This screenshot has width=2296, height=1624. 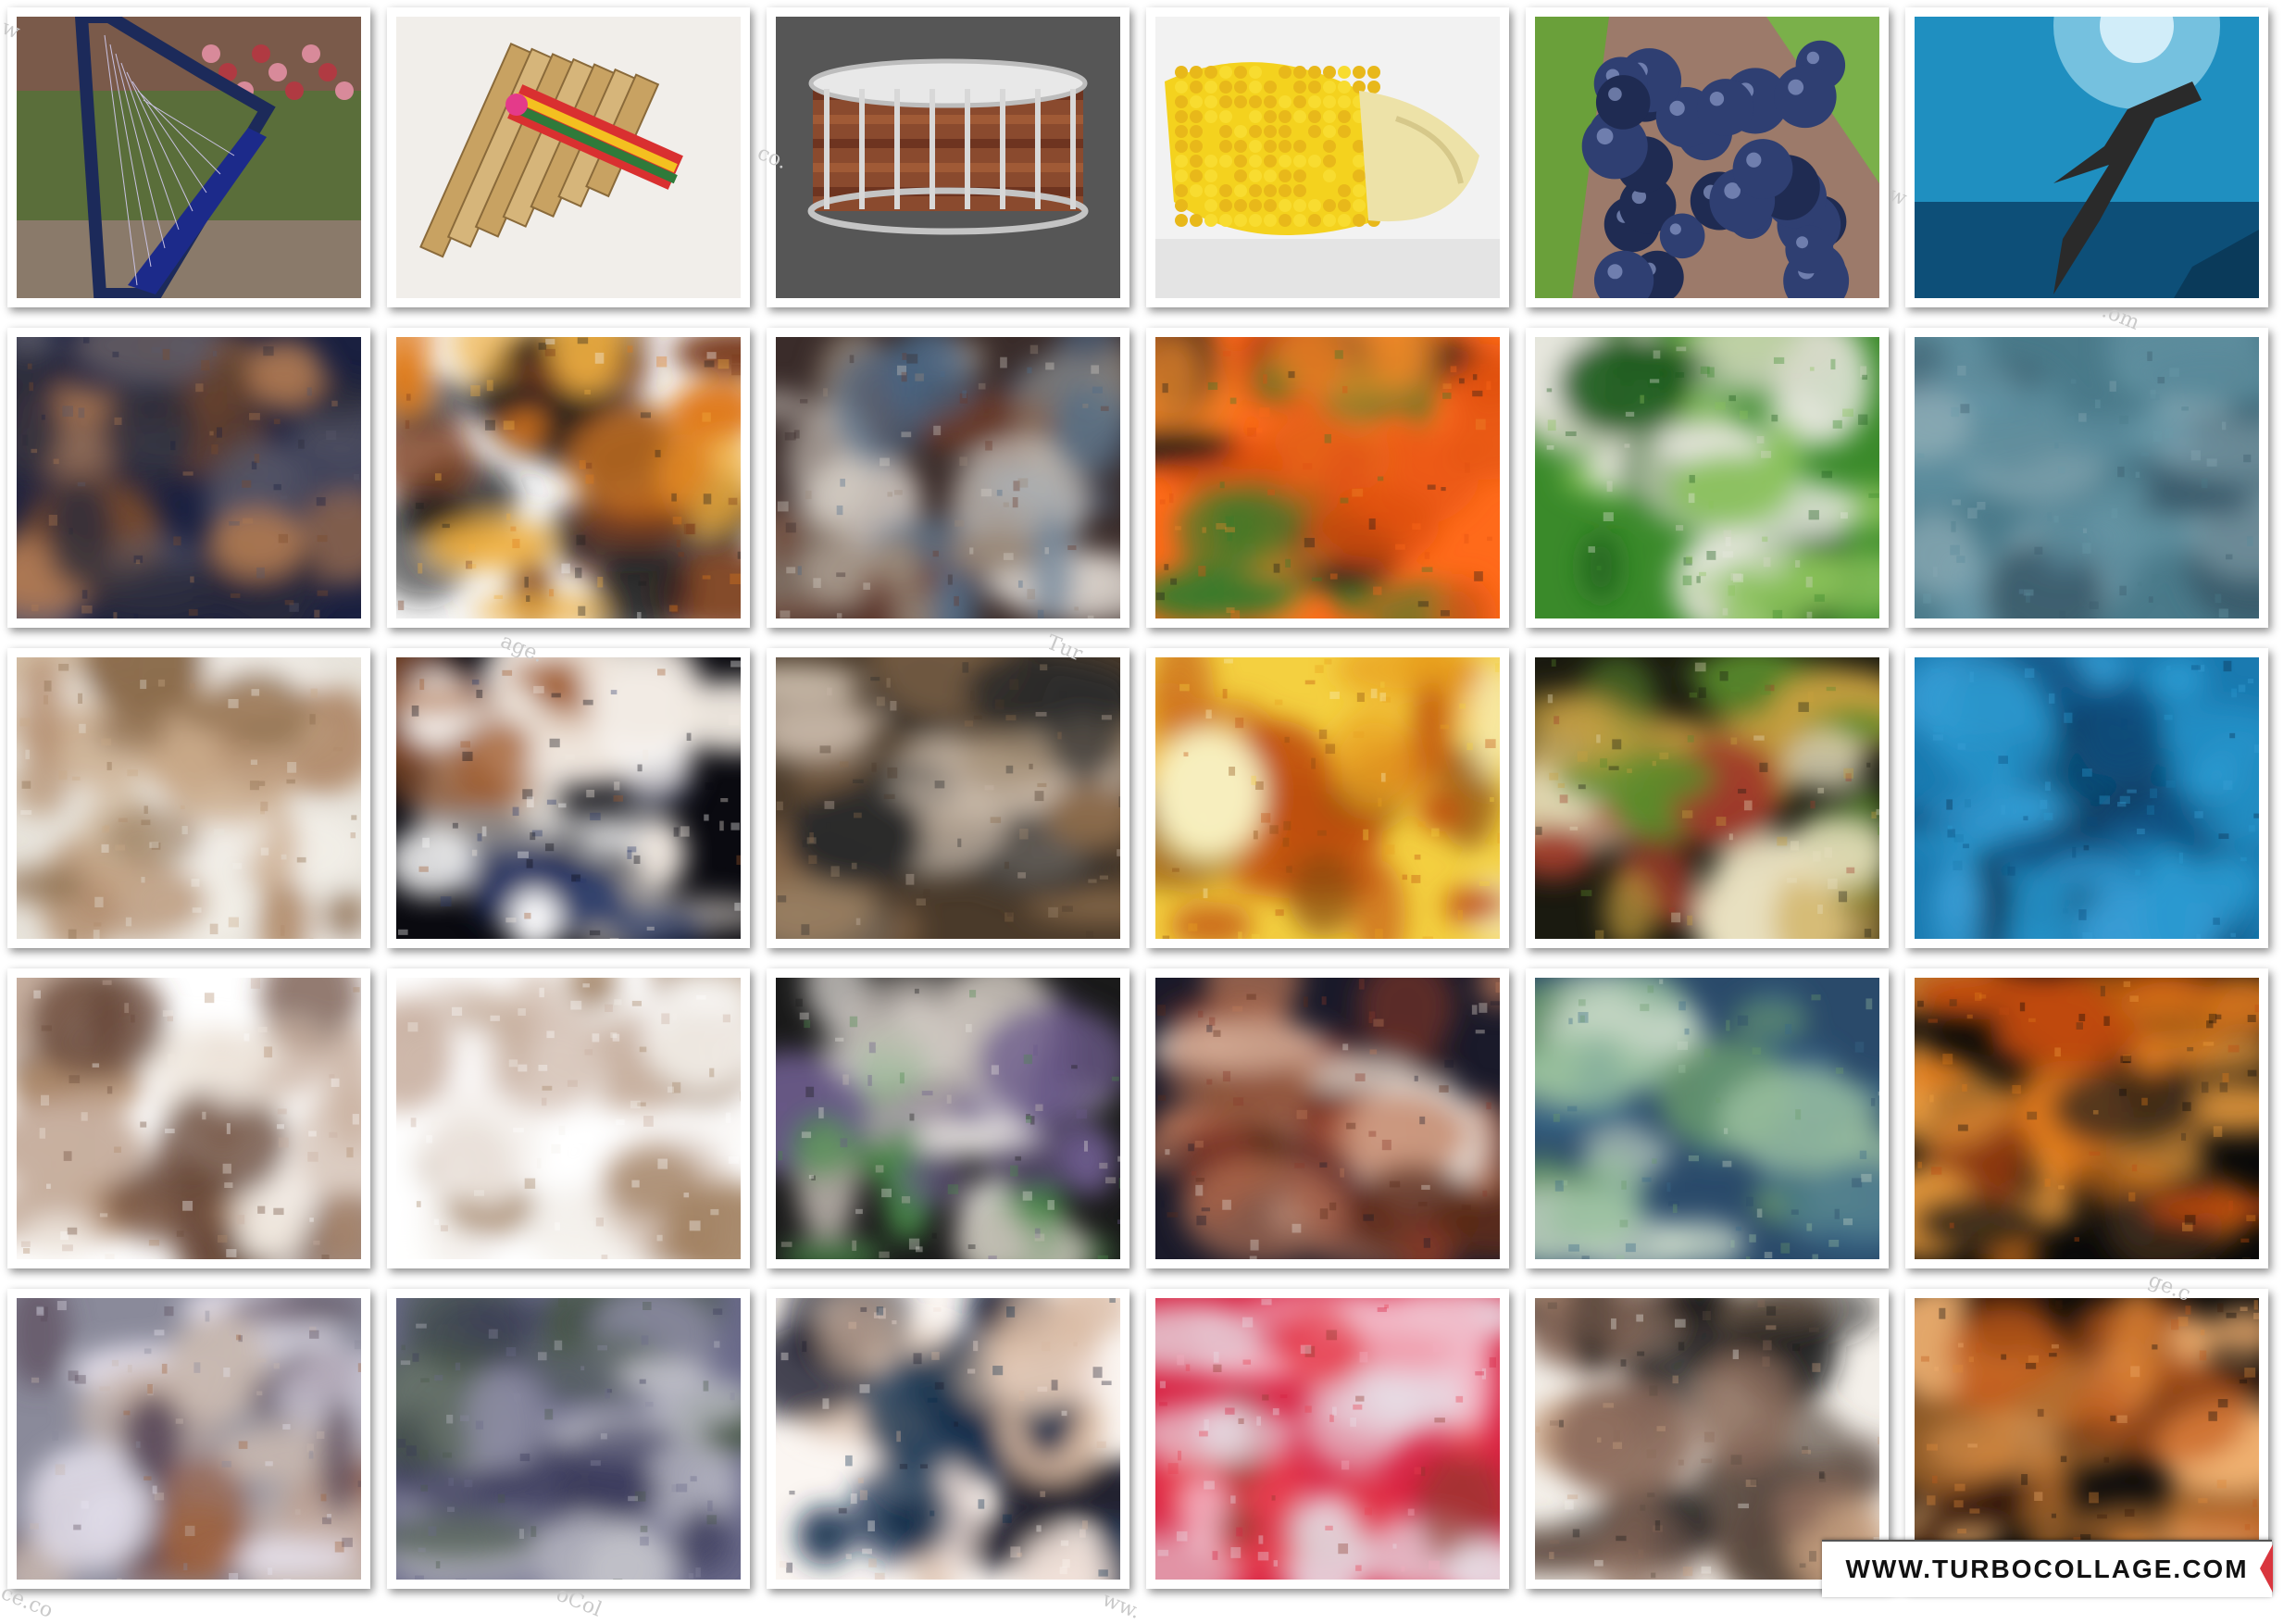 I want to click on grapes-photo-tile, so click(x=1707, y=157).